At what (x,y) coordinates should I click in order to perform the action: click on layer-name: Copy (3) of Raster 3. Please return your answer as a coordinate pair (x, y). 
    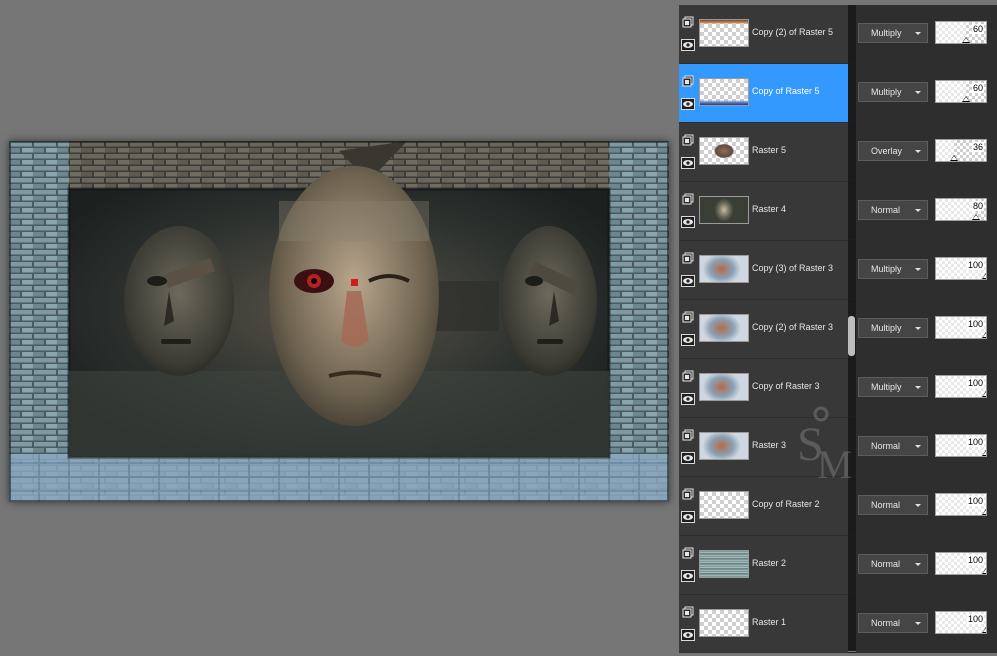
    Looking at the image, I should click on (793, 268).